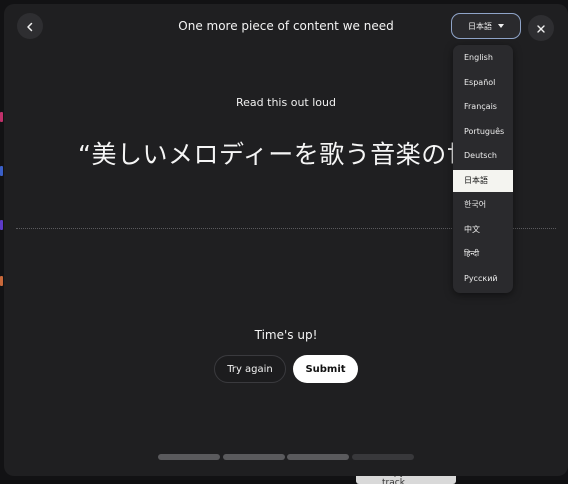 The image size is (568, 484). What do you see at coordinates (286, 335) in the screenshot?
I see `status-message: Time's up!` at bounding box center [286, 335].